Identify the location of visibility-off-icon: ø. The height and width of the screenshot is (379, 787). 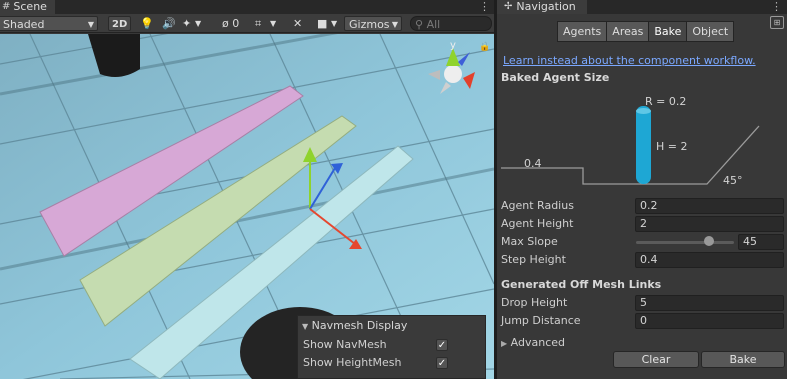
(225, 23).